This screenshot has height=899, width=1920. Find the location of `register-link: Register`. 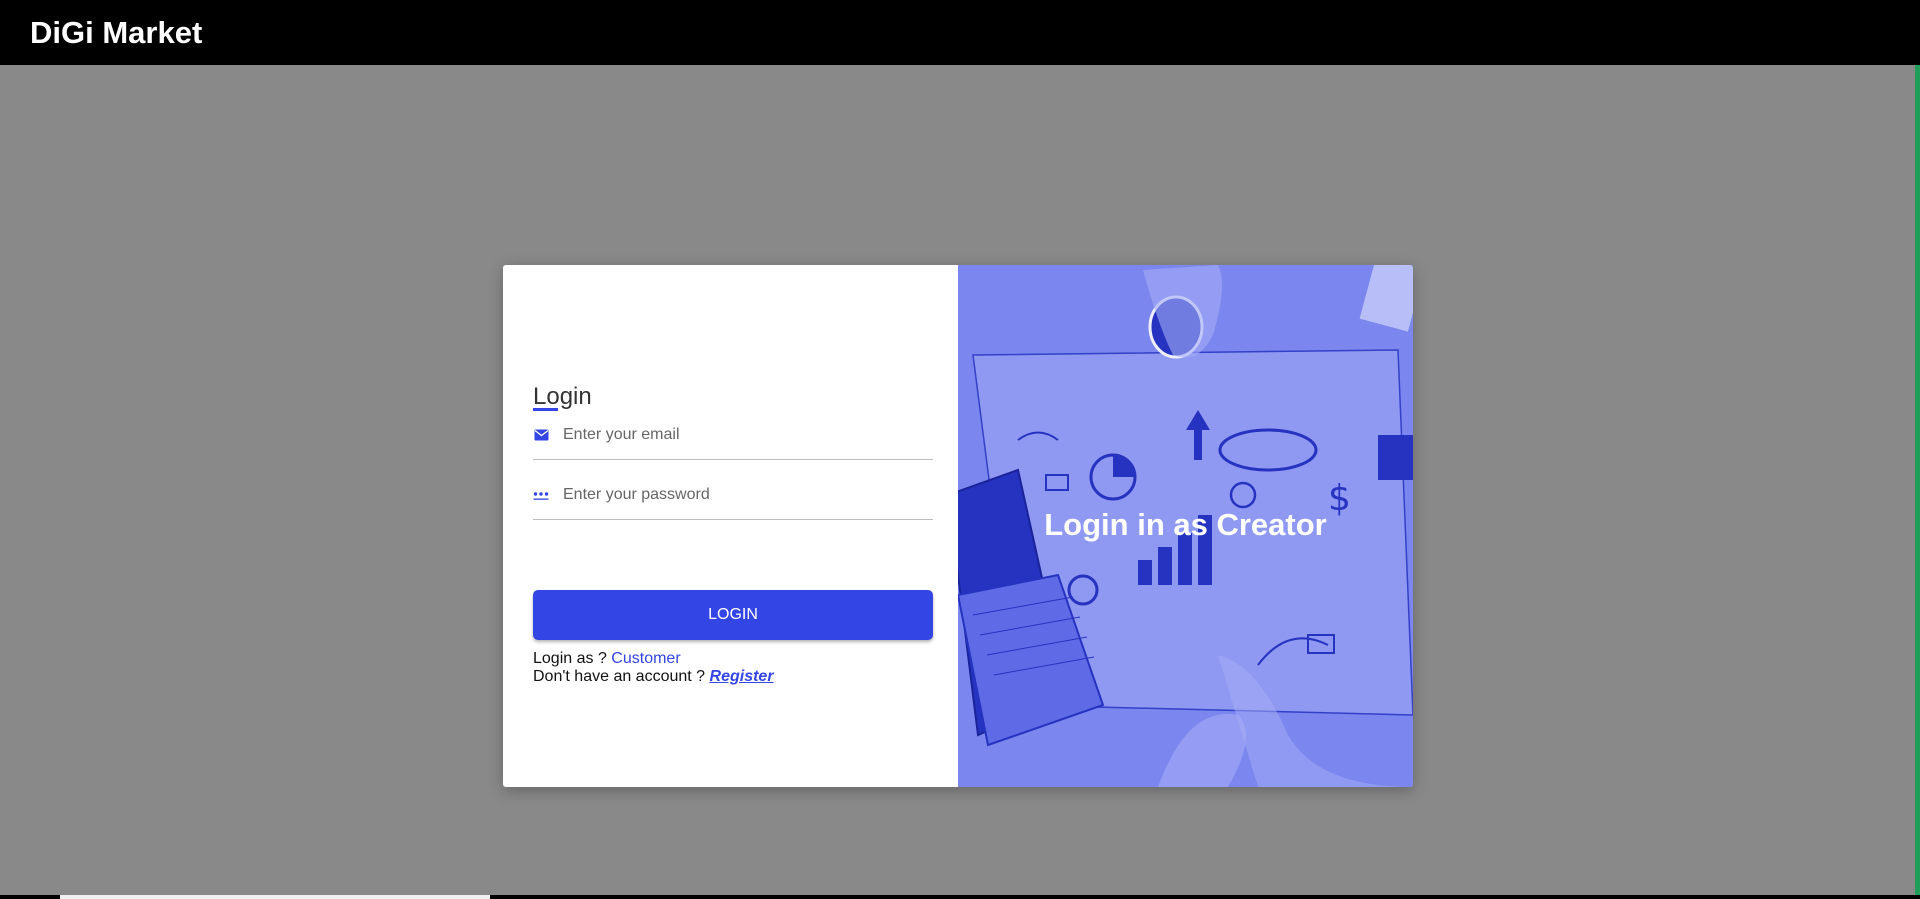

register-link: Register is located at coordinates (742, 676).